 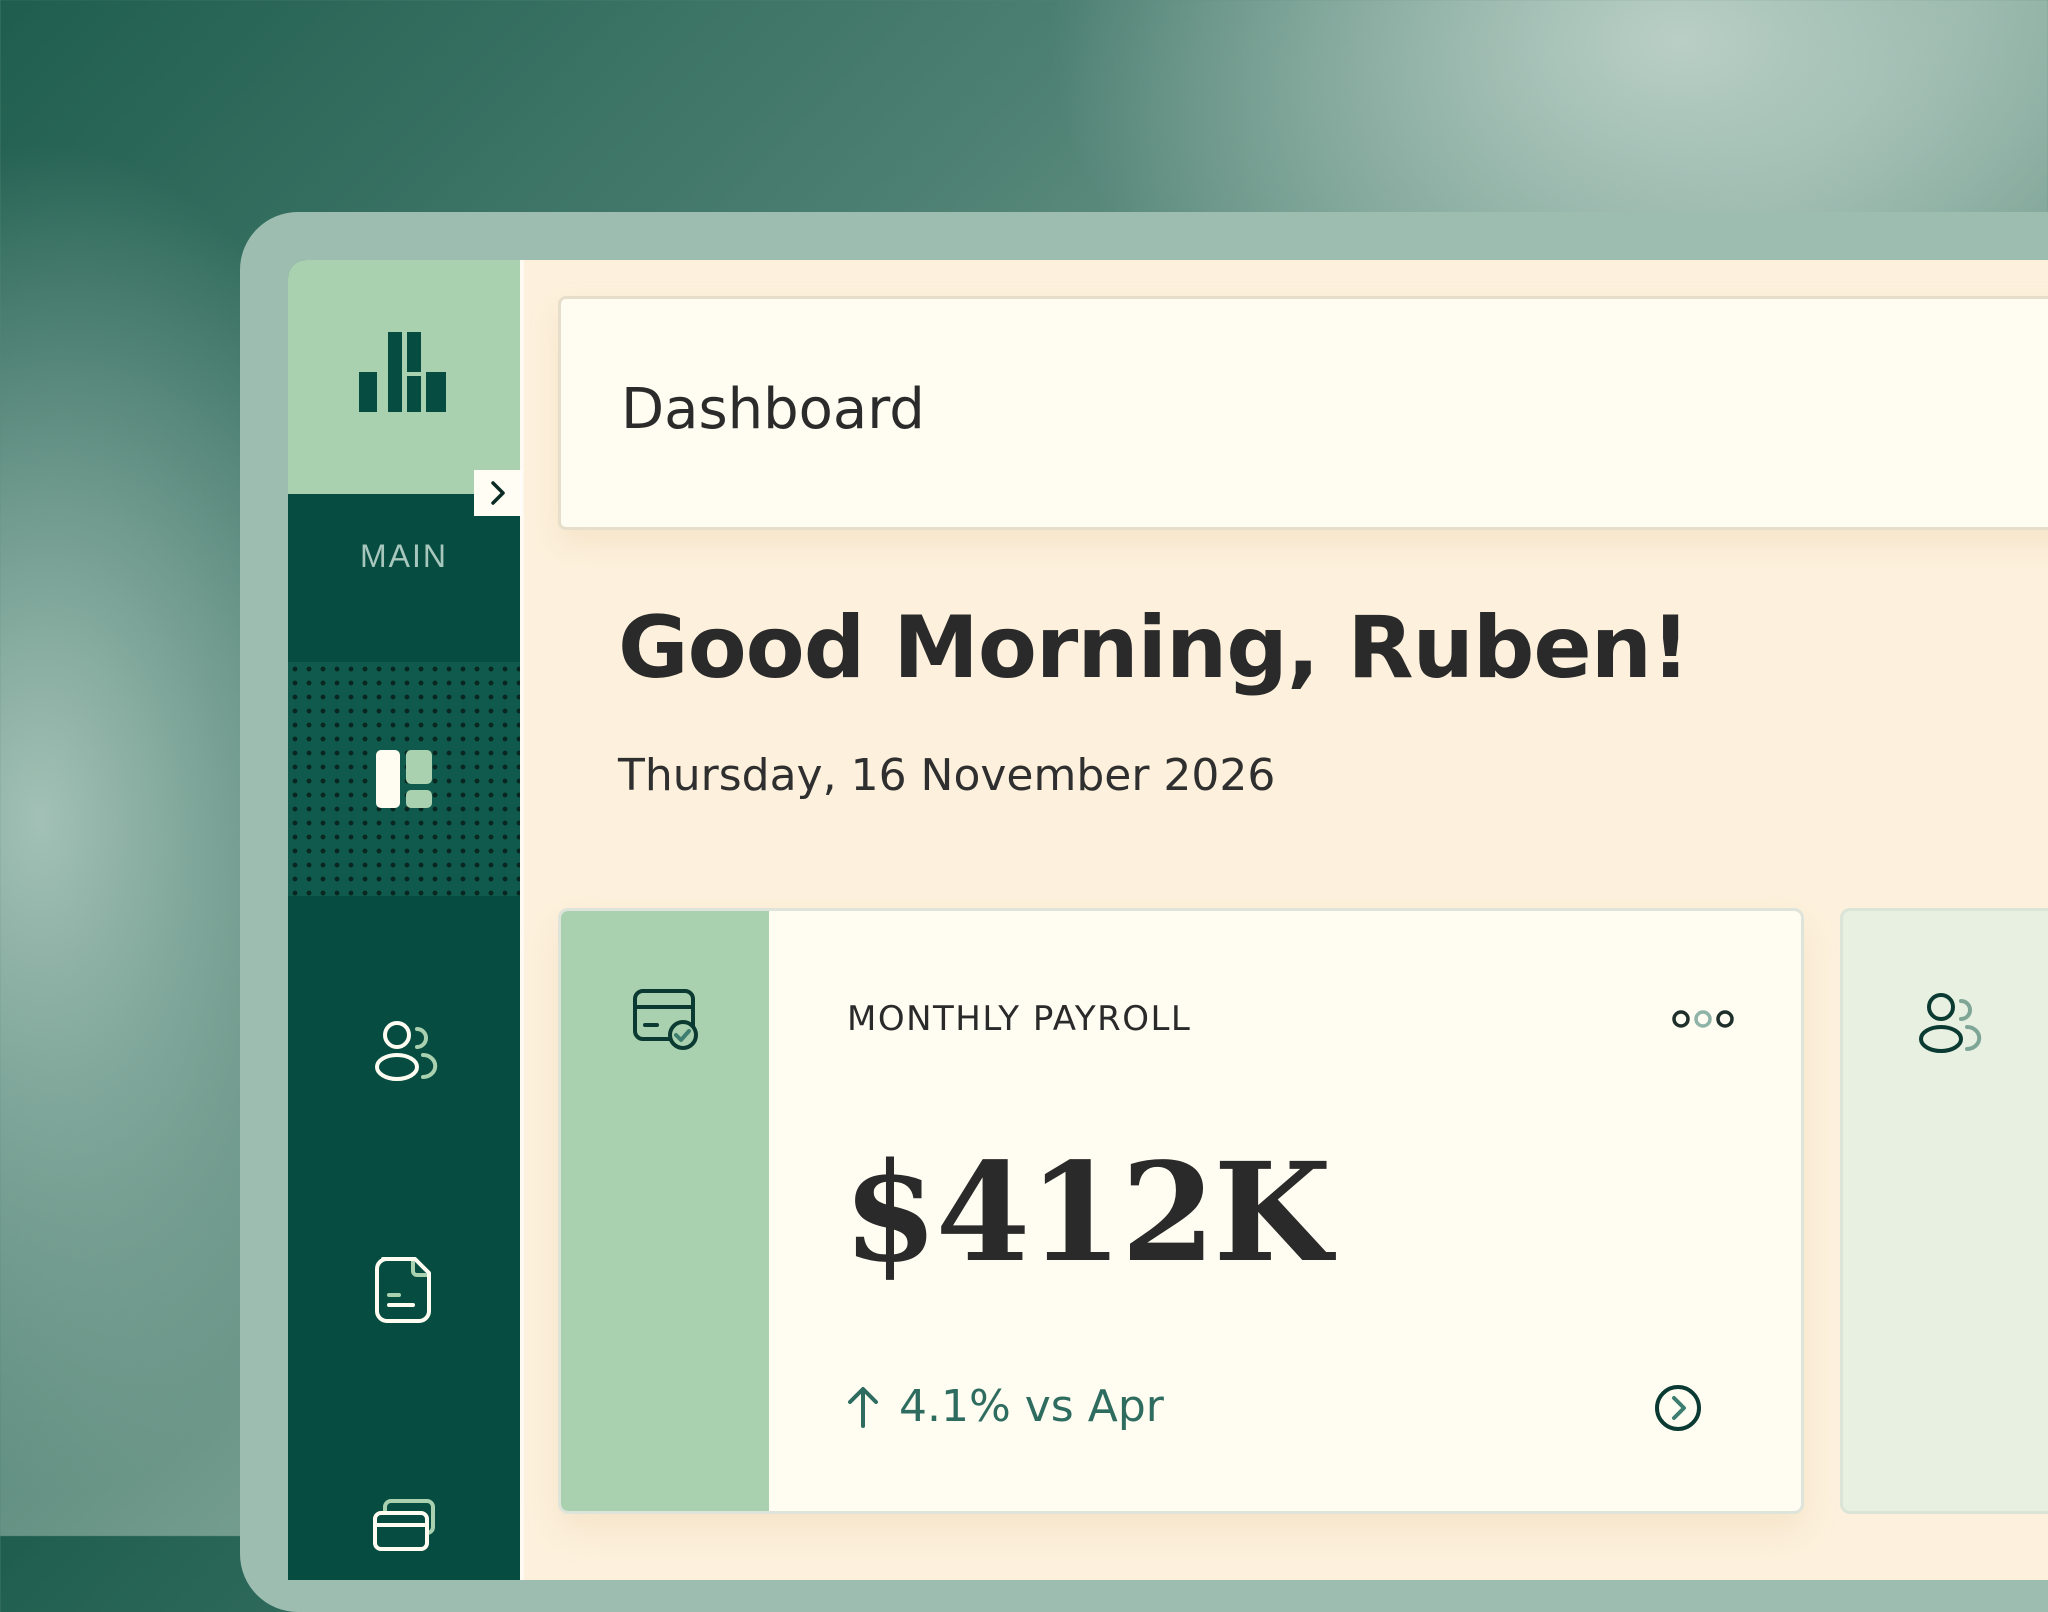 What do you see at coordinates (1019, 1019) in the screenshot?
I see `card-label: MONTHLY PAYROLL` at bounding box center [1019, 1019].